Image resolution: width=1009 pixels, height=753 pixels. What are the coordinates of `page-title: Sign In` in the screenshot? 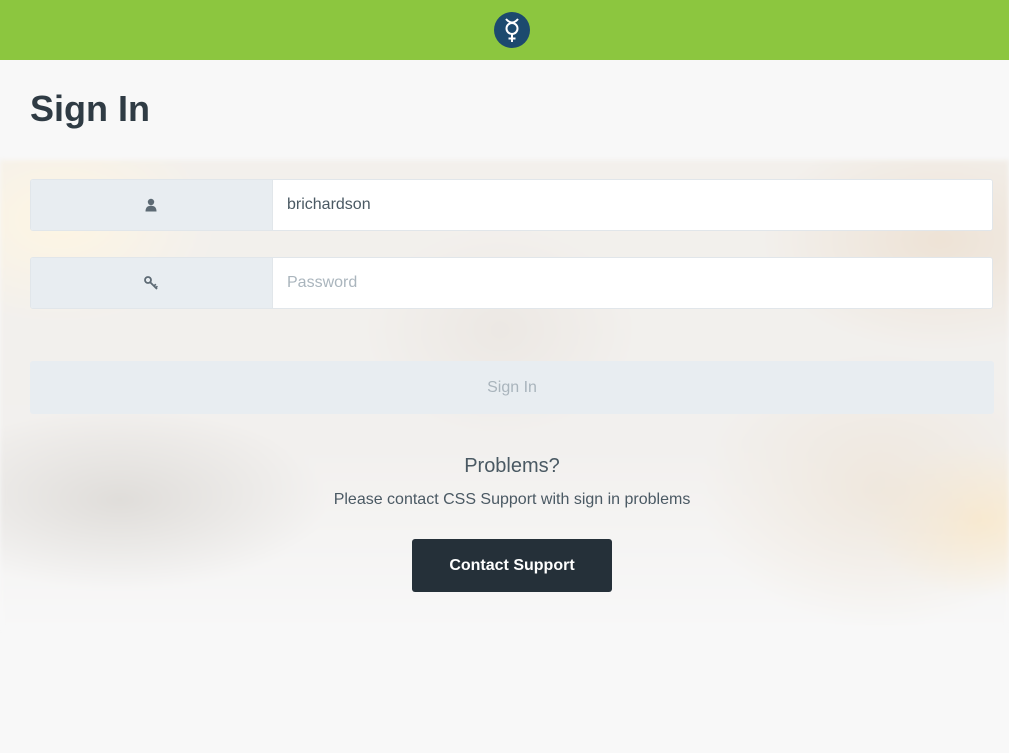 It's located at (90, 108).